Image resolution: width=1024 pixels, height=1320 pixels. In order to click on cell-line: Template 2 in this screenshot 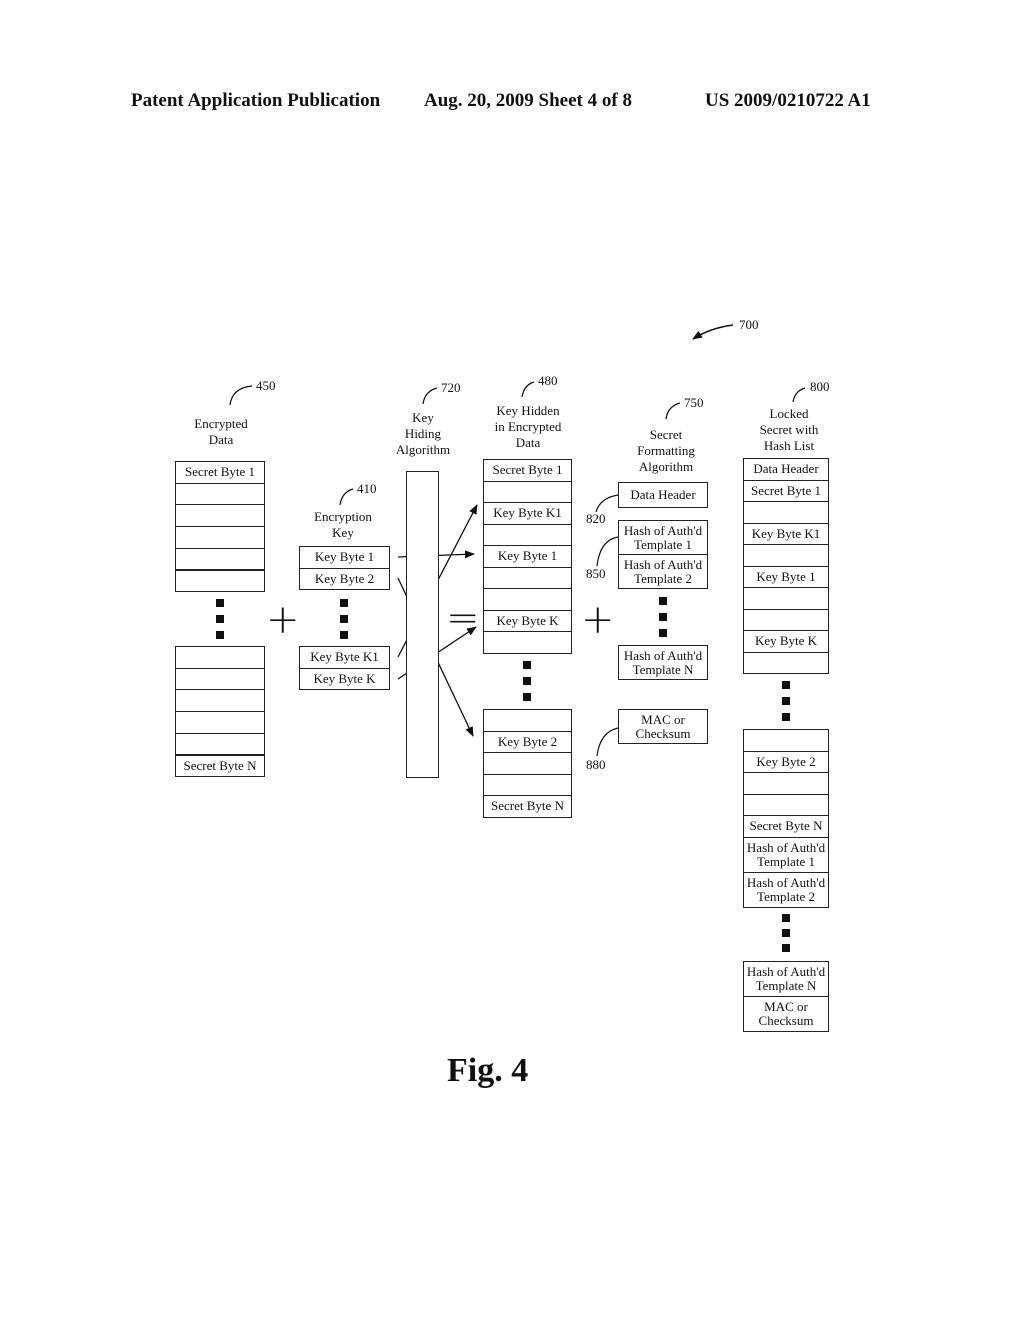, I will do `click(786, 896)`.